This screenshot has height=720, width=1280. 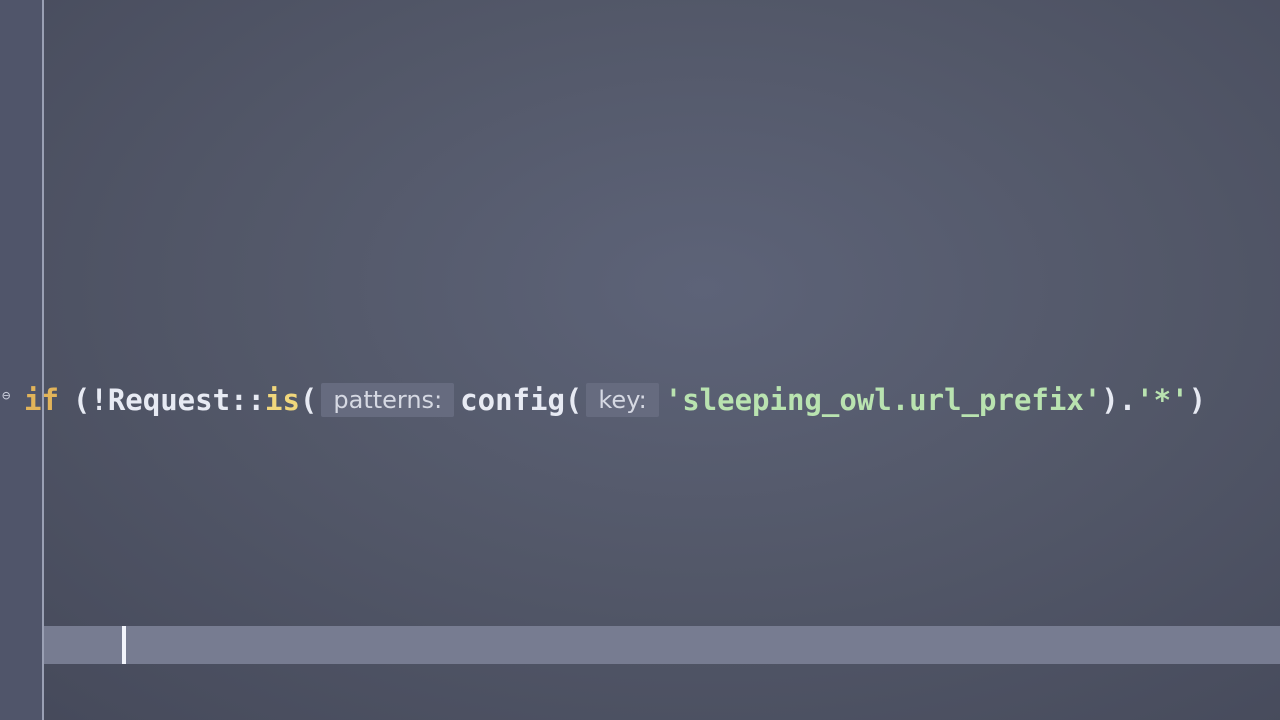 What do you see at coordinates (90, 400) in the screenshot?
I see `open-not: (!` at bounding box center [90, 400].